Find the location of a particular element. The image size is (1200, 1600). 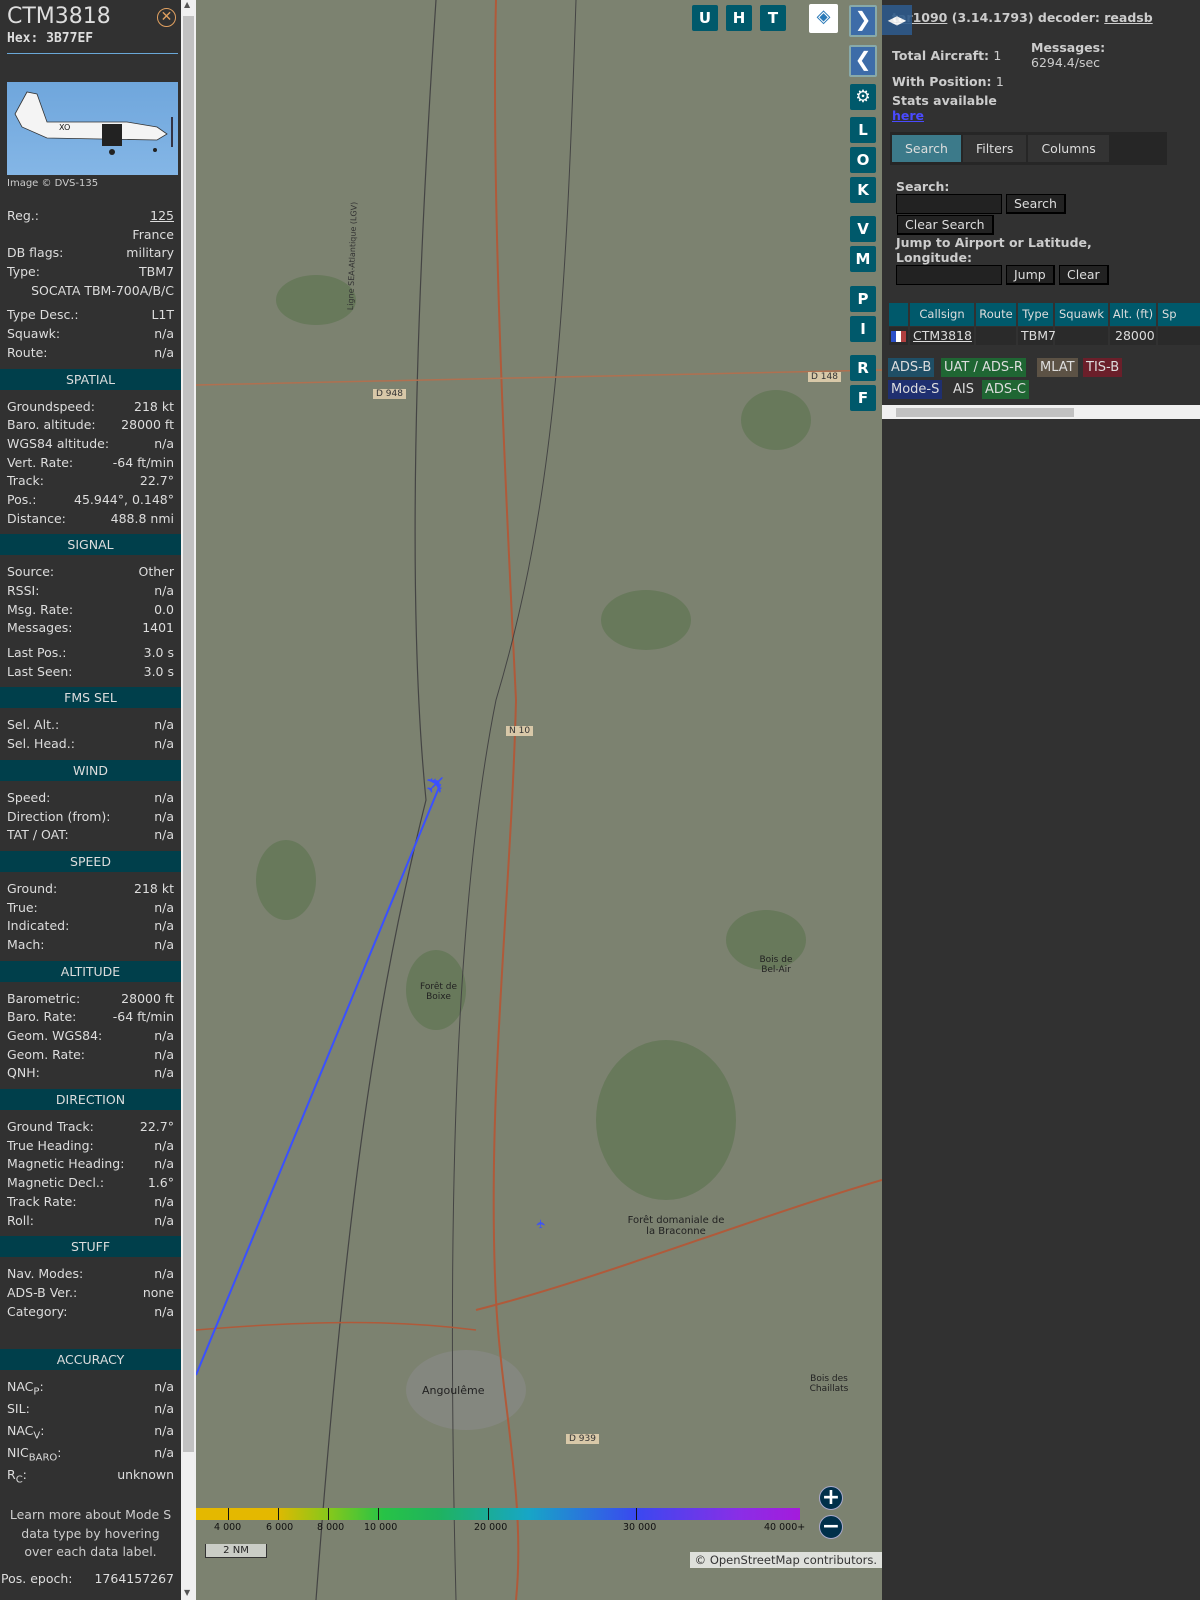

search-input is located at coordinates (949, 204).